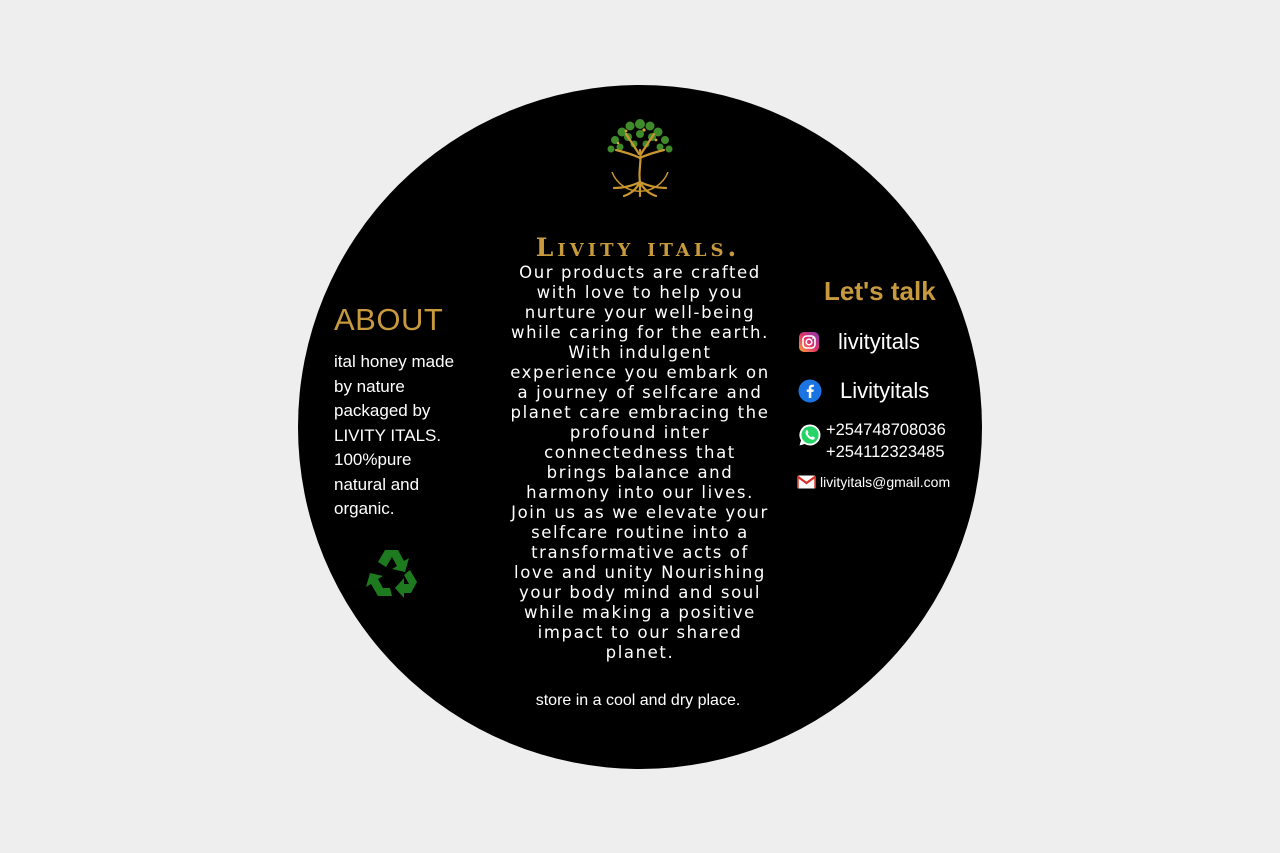  I want to click on about-line: by nature, so click(369, 386).